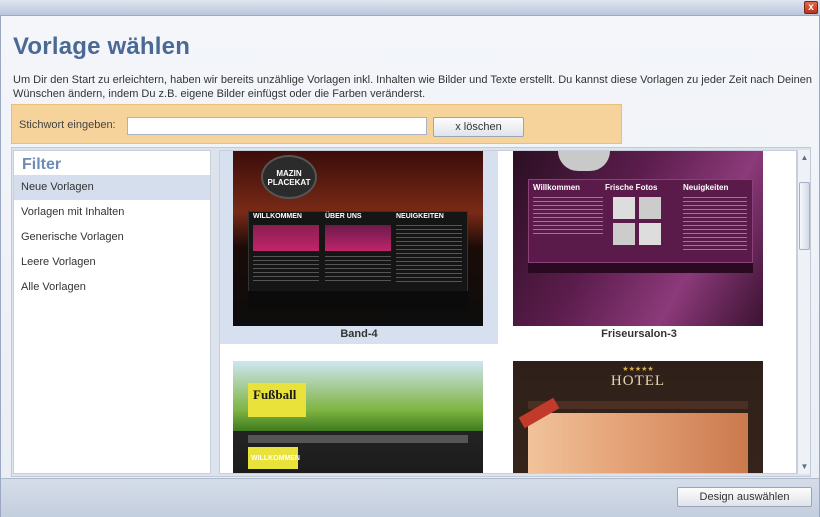 This screenshot has height=517, width=820. What do you see at coordinates (631, 187) in the screenshot?
I see `thumb-section-2: Frische Fotos` at bounding box center [631, 187].